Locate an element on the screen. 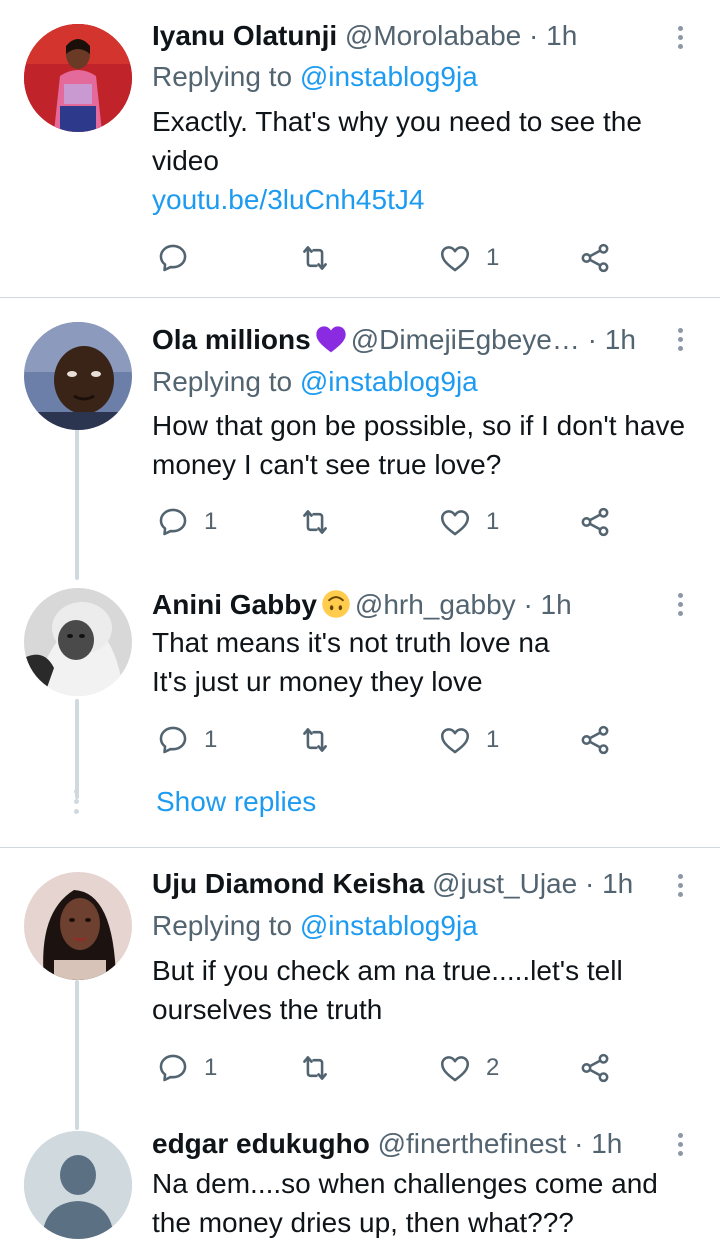 This screenshot has width=720, height=1259. user-handle: @hrh_gabby is located at coordinates (435, 604).